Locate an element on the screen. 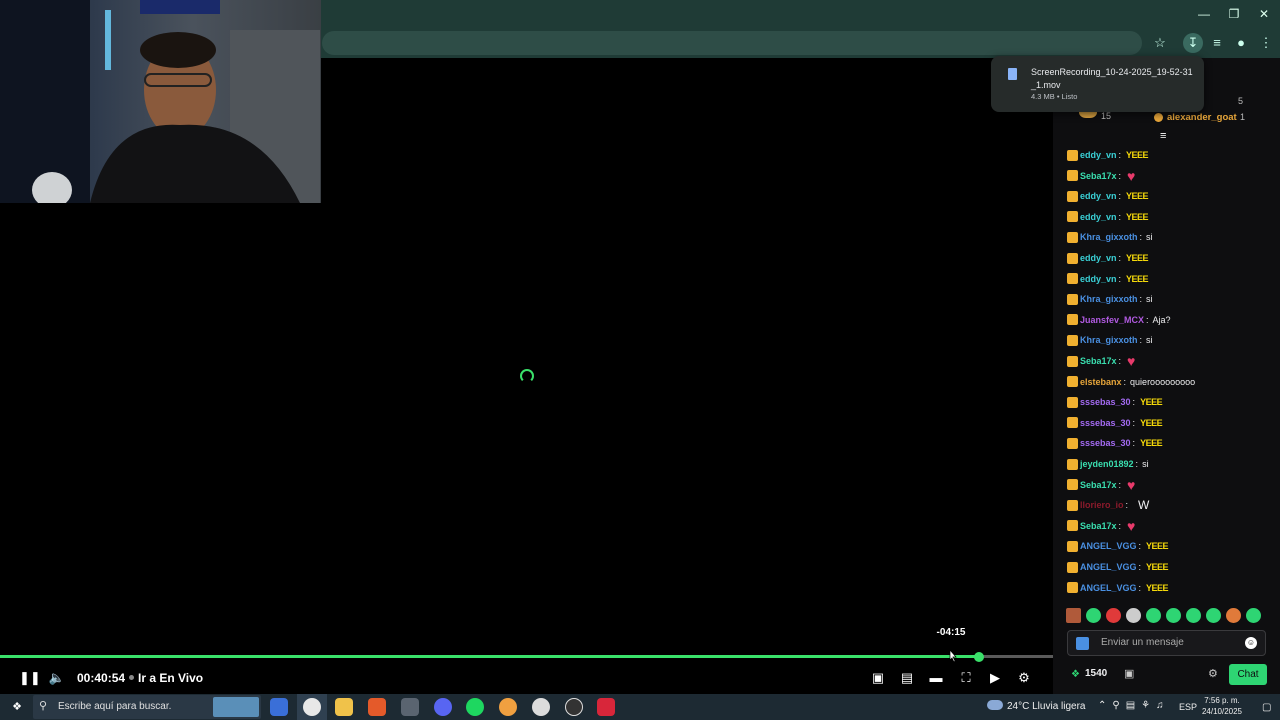 This screenshot has height=720, width=1280. download-icon: ↧ is located at coordinates (1193, 43).